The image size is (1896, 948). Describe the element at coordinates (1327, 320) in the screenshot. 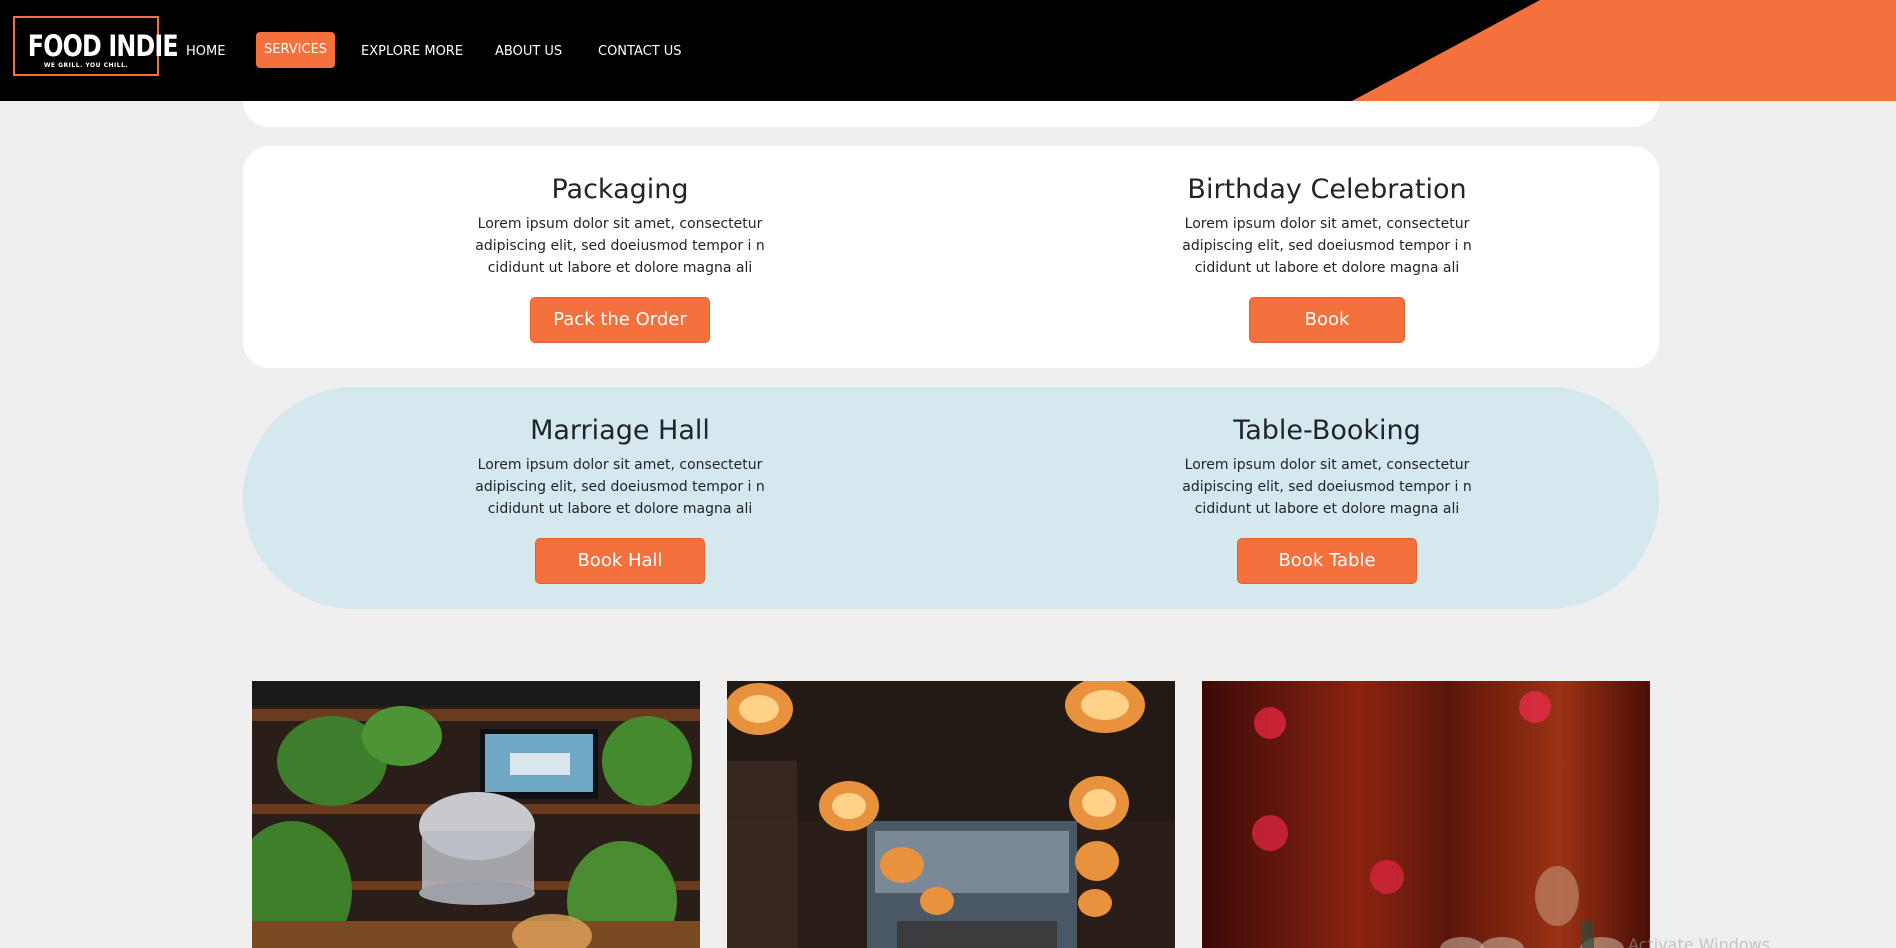

I see `book-button: Book` at that location.